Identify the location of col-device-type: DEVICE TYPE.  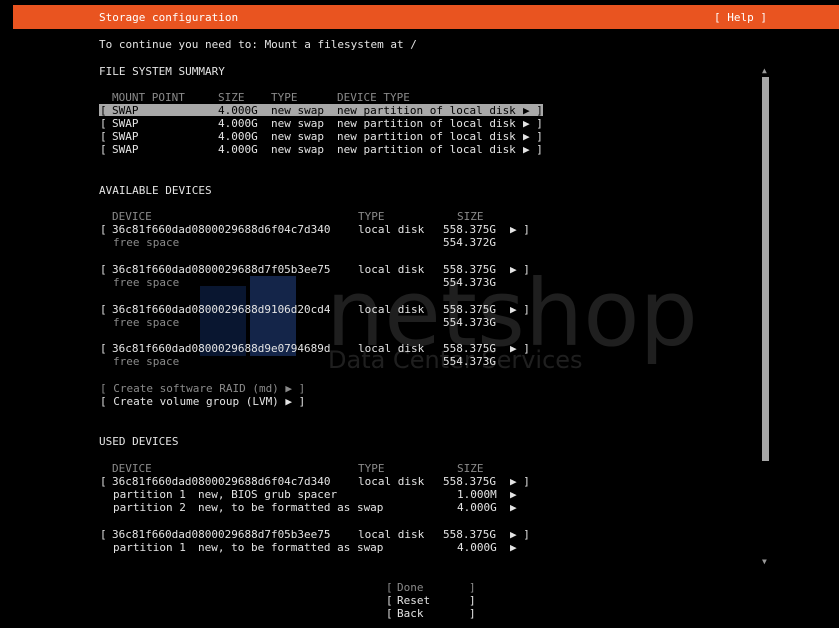
(373, 97).